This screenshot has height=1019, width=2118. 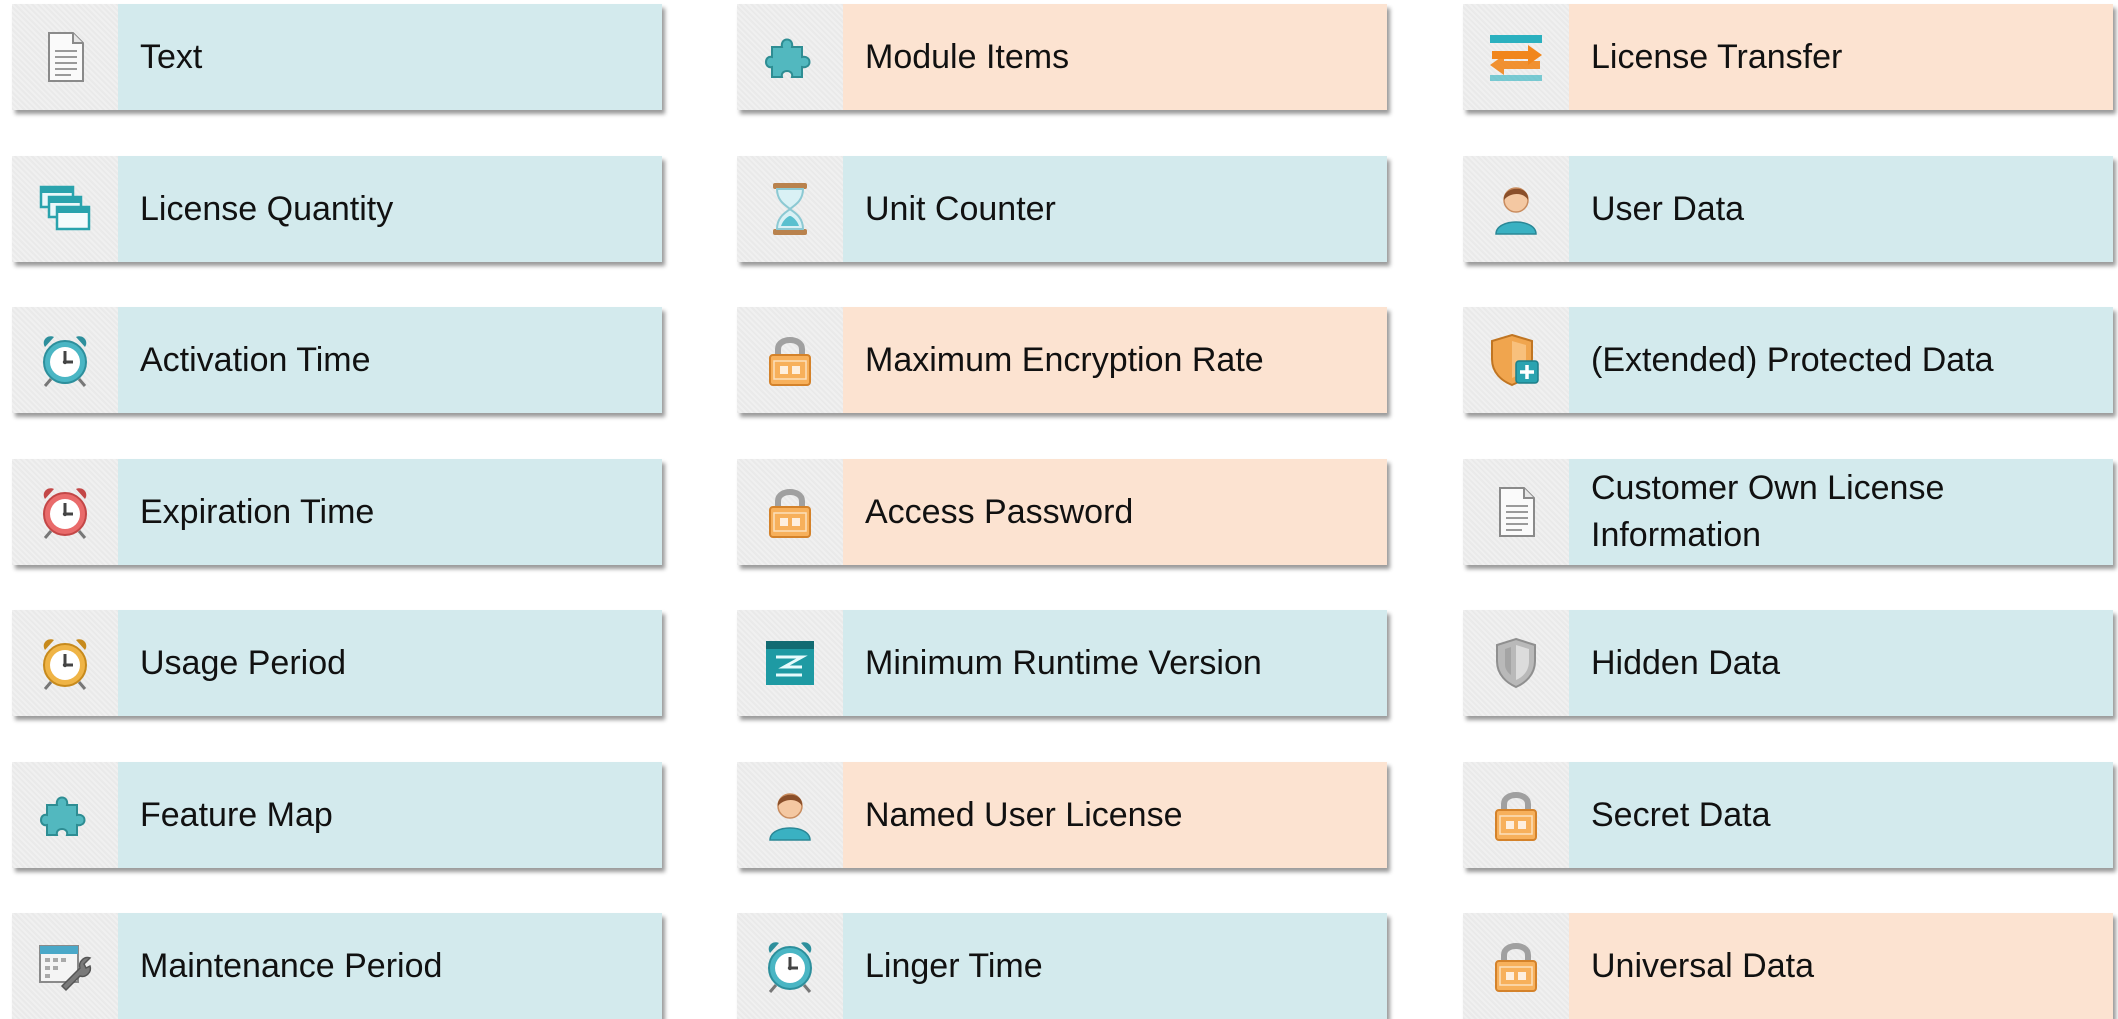 I want to click on tile-label: License Quantity, so click(x=390, y=209).